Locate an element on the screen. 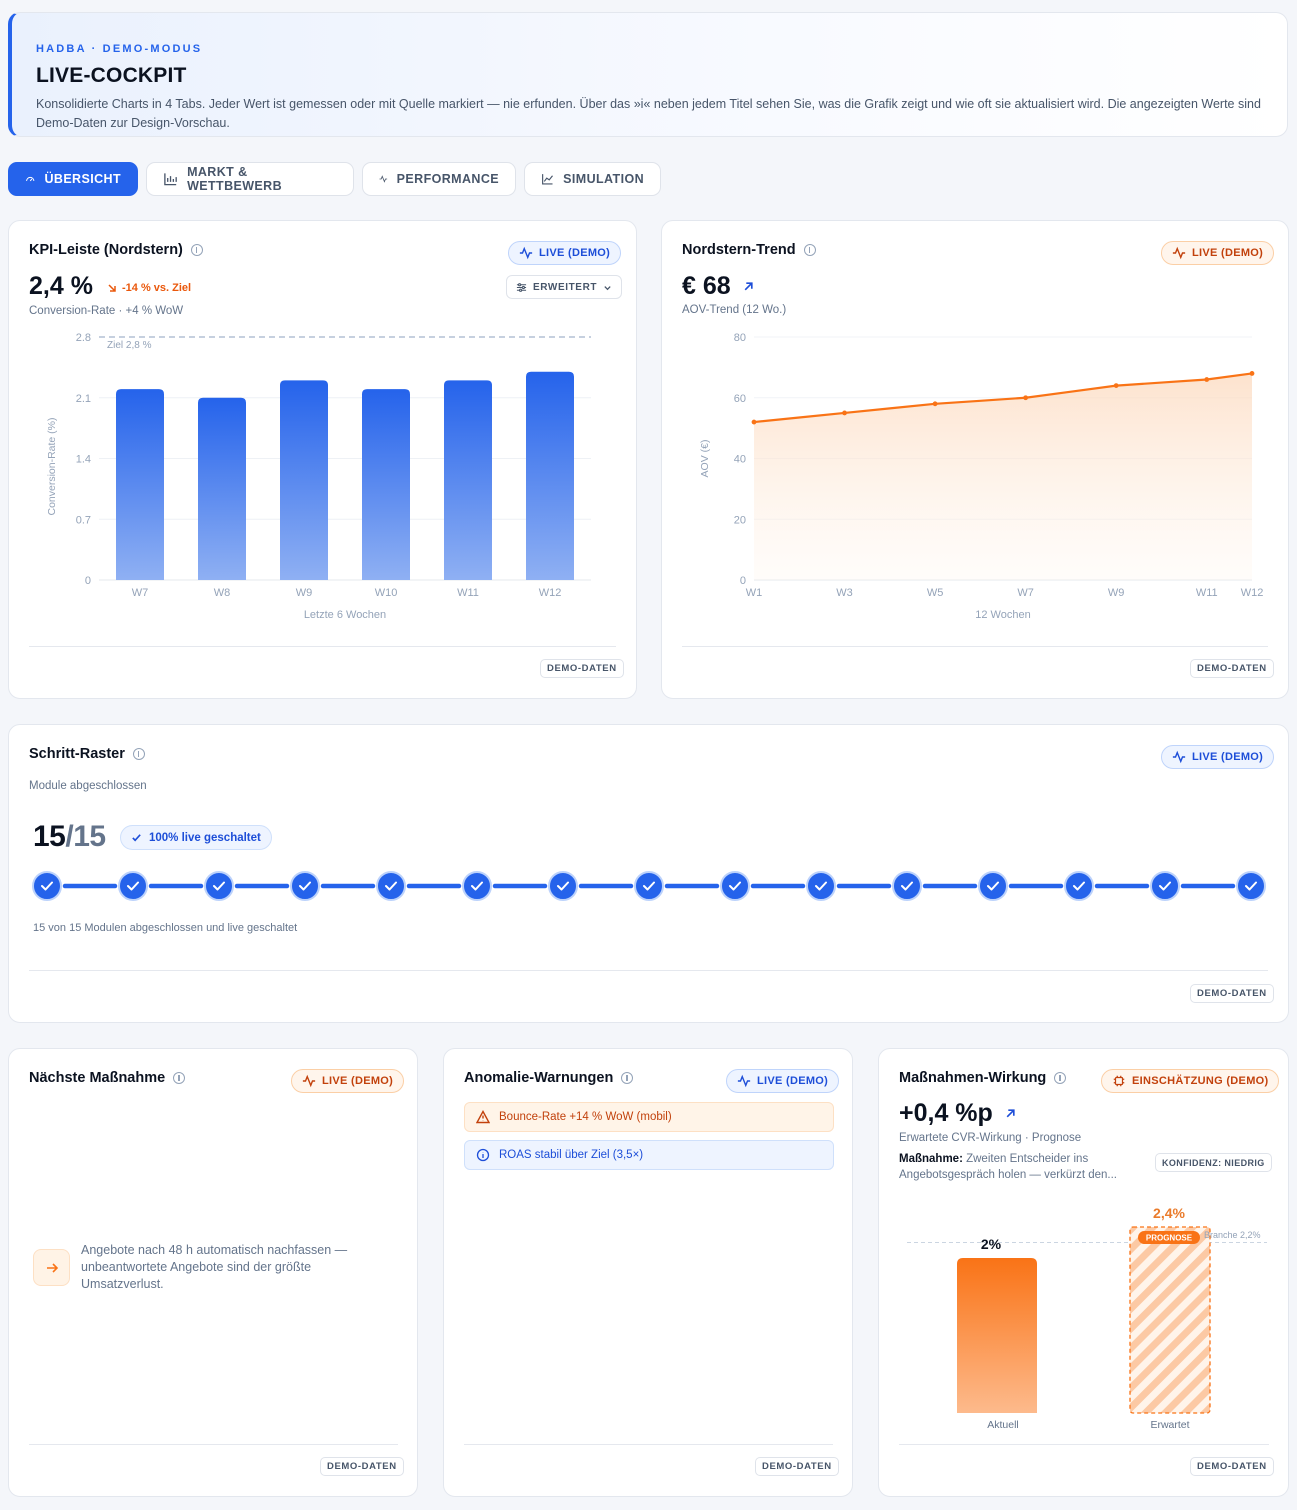 The image size is (1297, 1510). tab-markt-wettbewerb: MARKT & WETTBEWERB is located at coordinates (250, 179).